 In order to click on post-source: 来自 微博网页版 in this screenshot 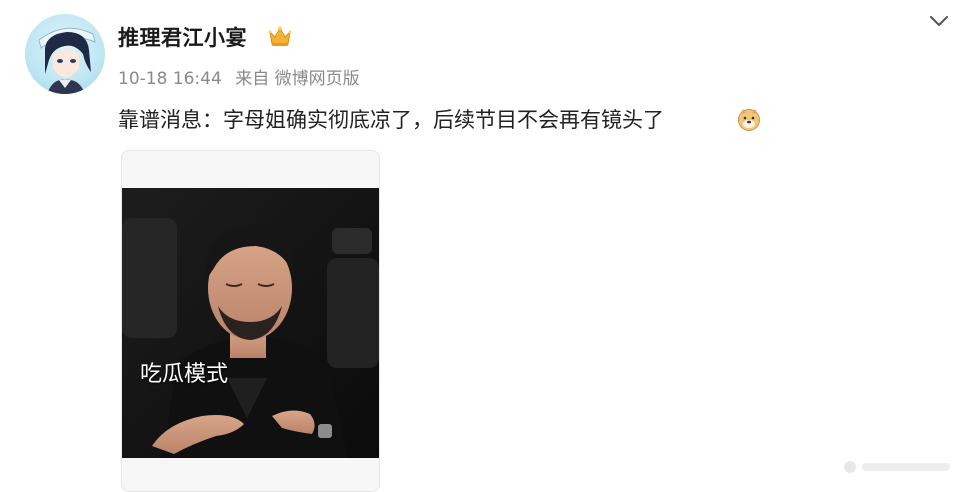, I will do `click(297, 79)`.